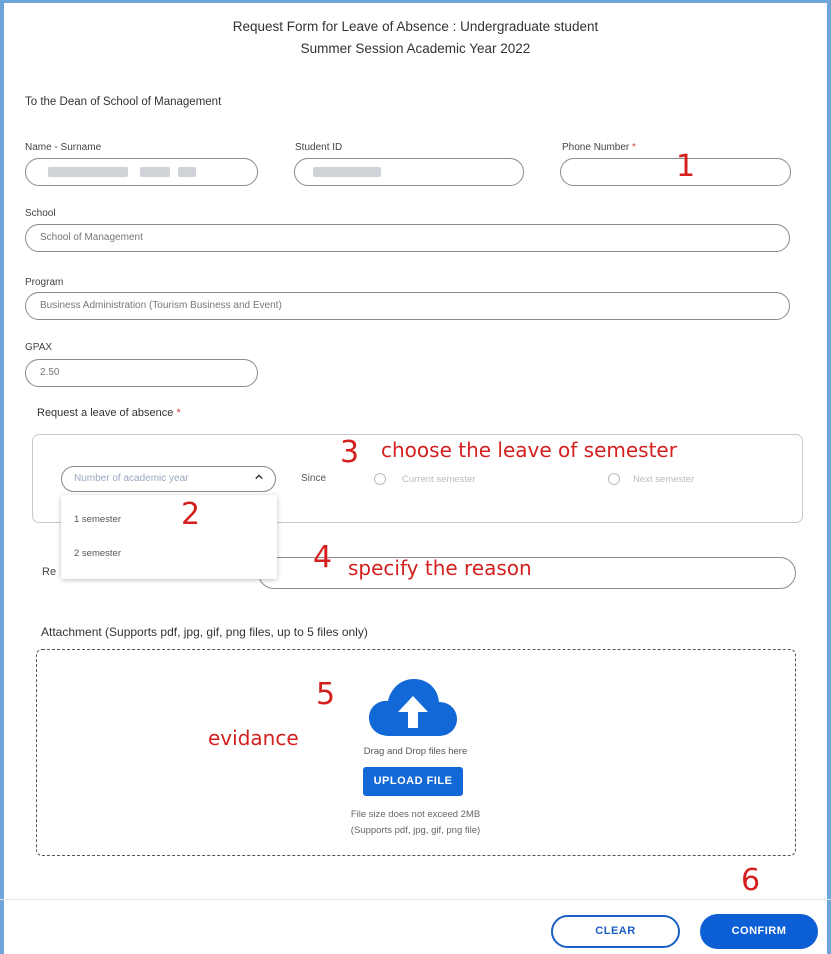 This screenshot has width=831, height=954. Describe the element at coordinates (259, 477) in the screenshot. I see `chevron-up-icon` at that location.